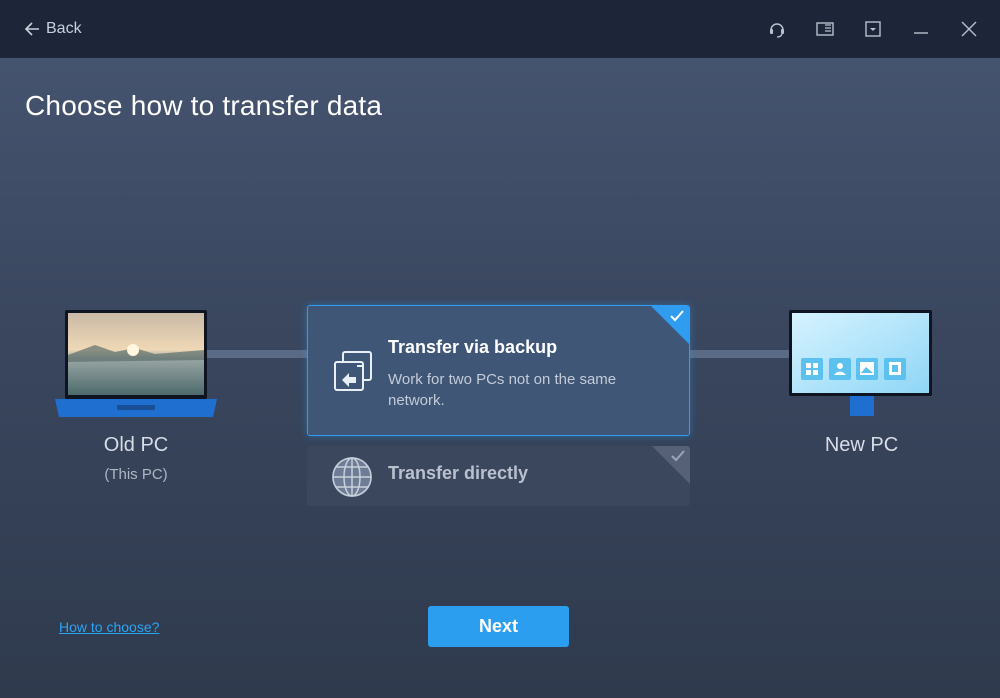 This screenshot has width=1000, height=698. Describe the element at coordinates (740, 354) in the screenshot. I see `connector-right` at that location.